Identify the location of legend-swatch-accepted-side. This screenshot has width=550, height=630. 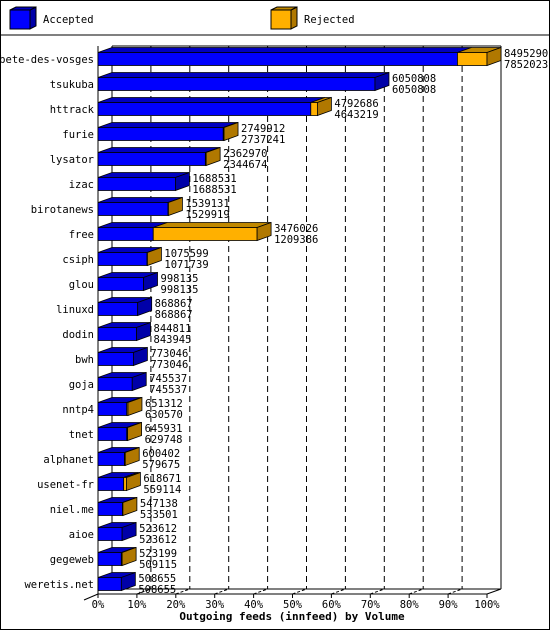
(33, 18).